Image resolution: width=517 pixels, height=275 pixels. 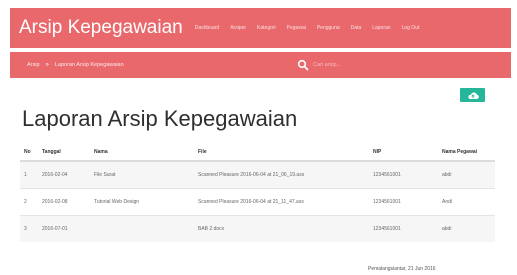 I want to click on cloud-upload-icon, so click(x=473, y=95).